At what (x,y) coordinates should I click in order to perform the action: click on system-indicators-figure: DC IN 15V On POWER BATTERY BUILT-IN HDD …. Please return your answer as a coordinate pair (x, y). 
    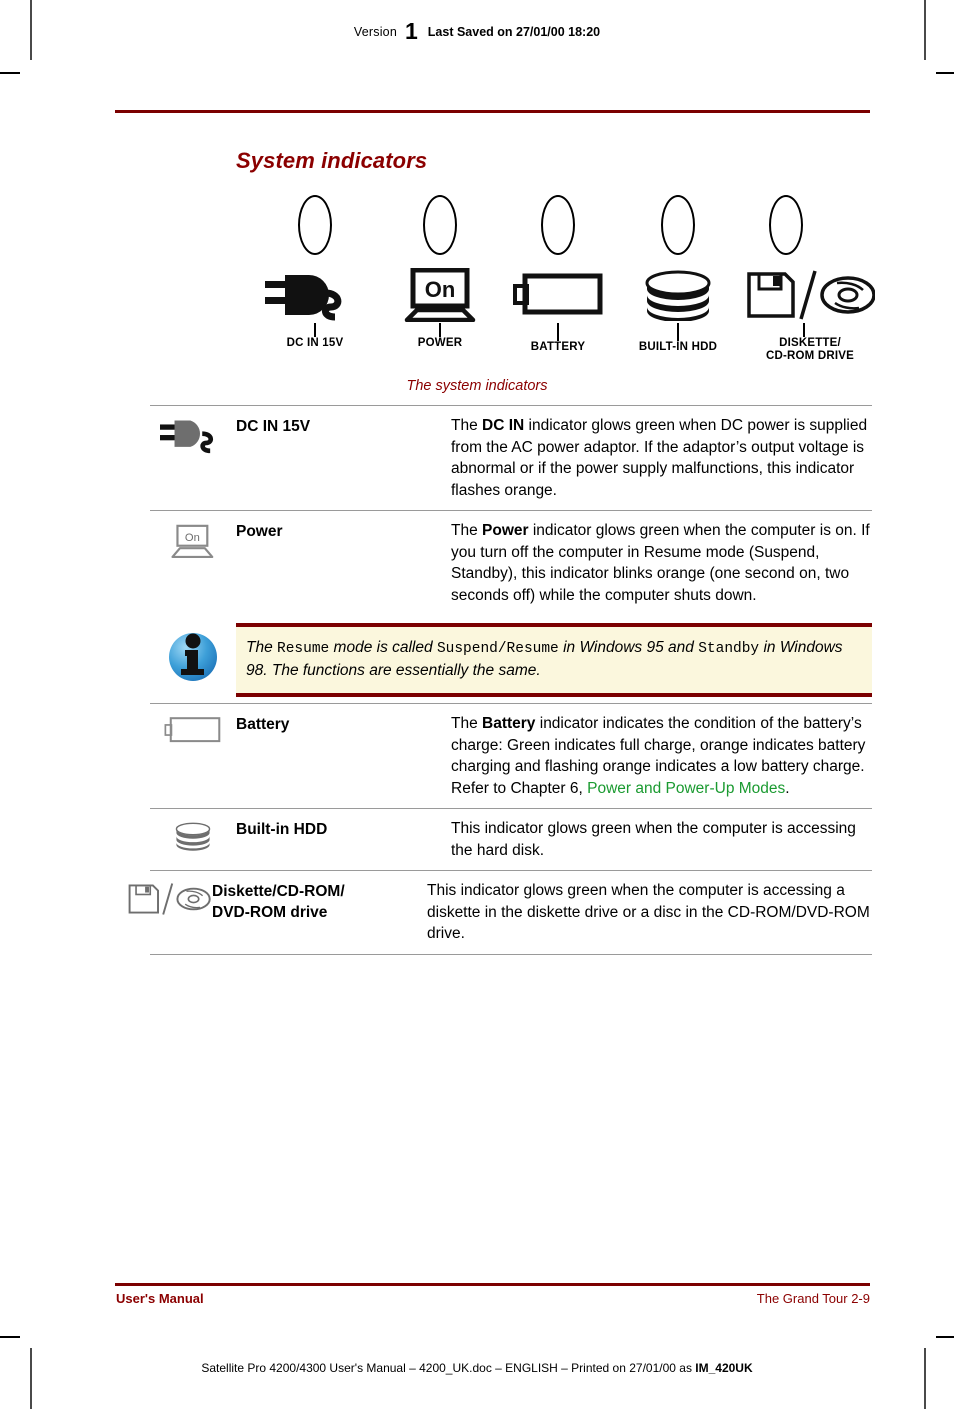
    Looking at the image, I should click on (565, 280).